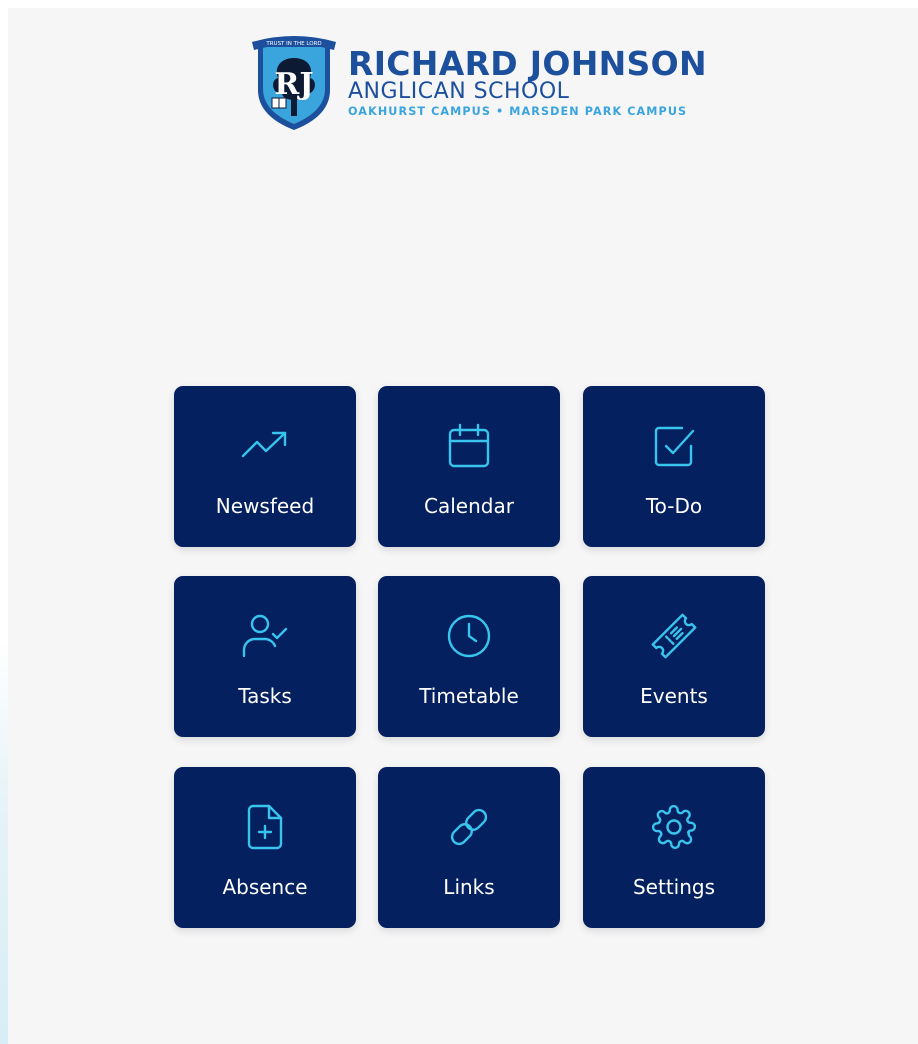 This screenshot has width=918, height=1044. I want to click on todo-tile: To-Do, so click(674, 466).